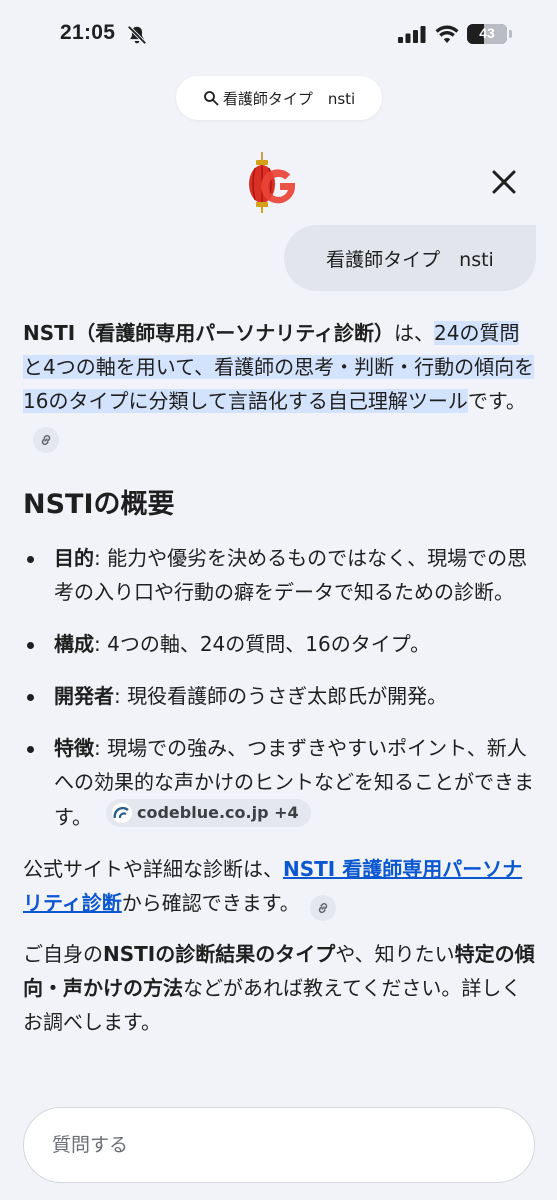 Image resolution: width=557 pixels, height=1200 pixels. I want to click on source-chip-label: codeblue.co.jp +4, so click(218, 812).